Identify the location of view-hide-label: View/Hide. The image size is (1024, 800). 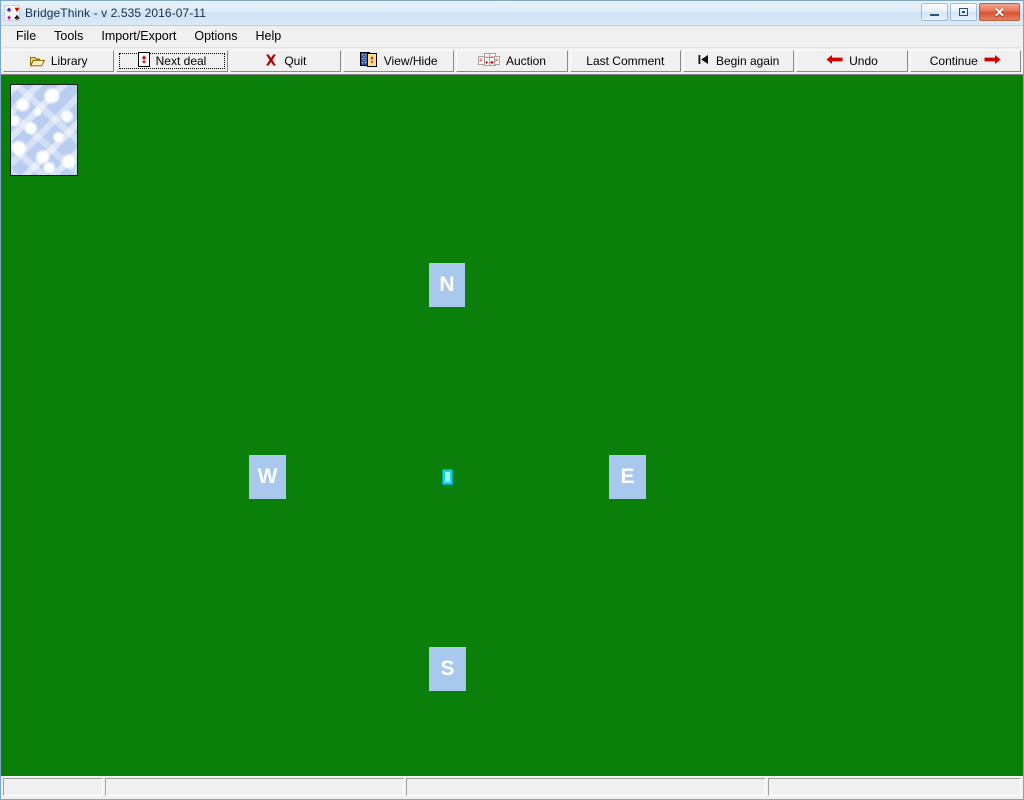
(410, 61).